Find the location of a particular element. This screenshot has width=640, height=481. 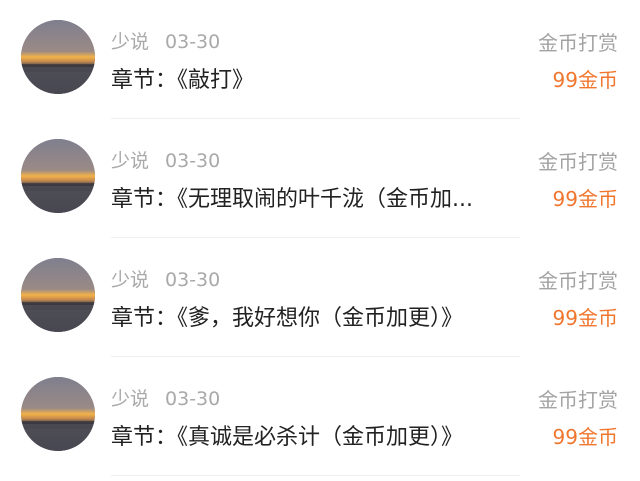

chapter-line: 章节：《敲打》 is located at coordinates (316, 78).